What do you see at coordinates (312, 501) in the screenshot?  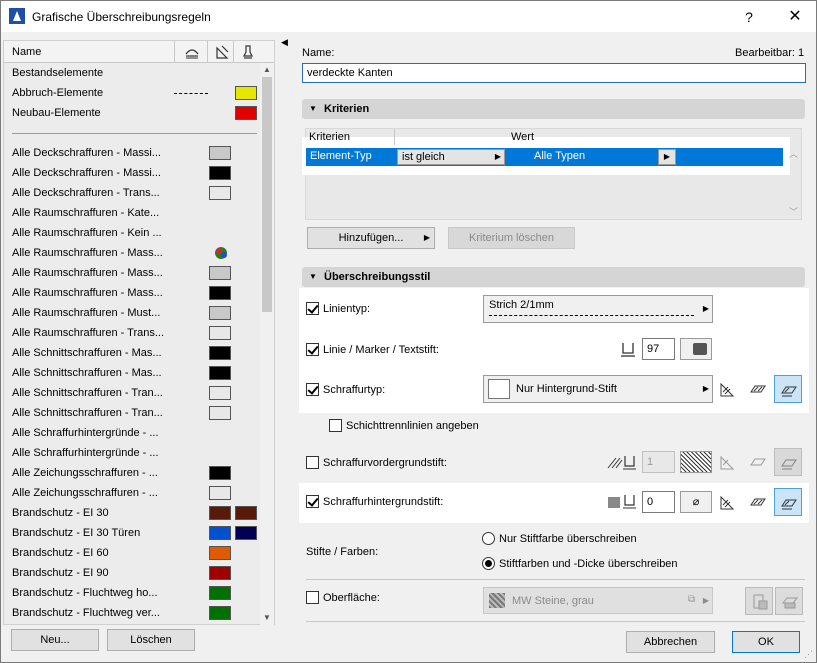 I see `bg-pen-checkbox` at bounding box center [312, 501].